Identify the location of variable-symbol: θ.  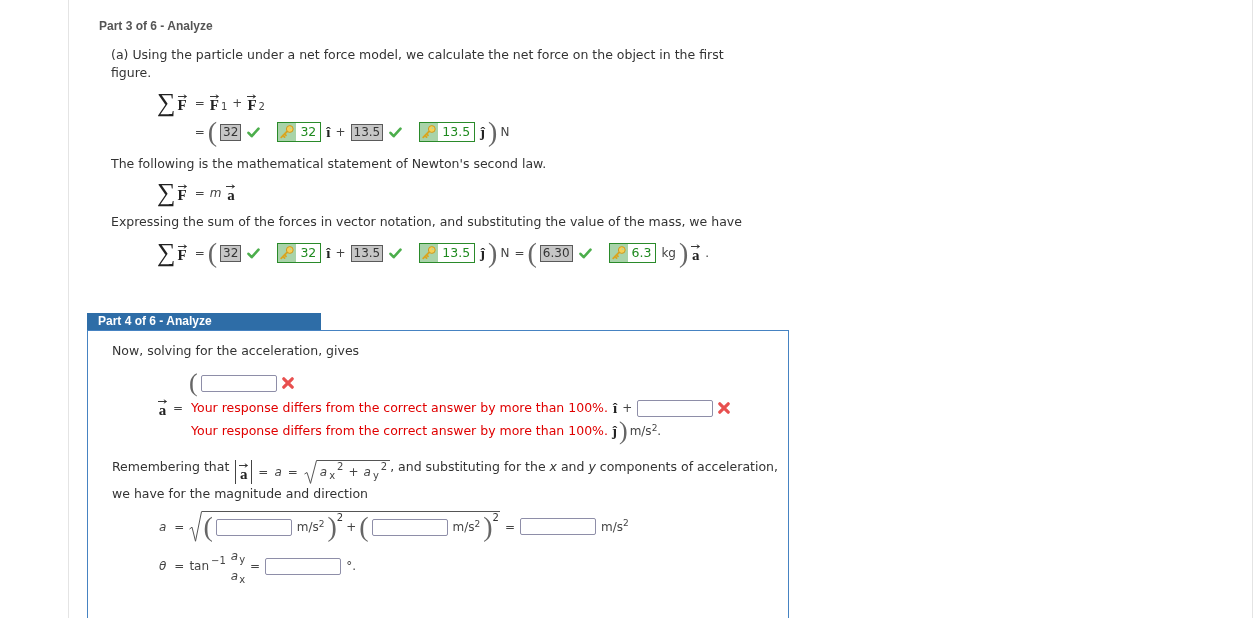
(163, 566).